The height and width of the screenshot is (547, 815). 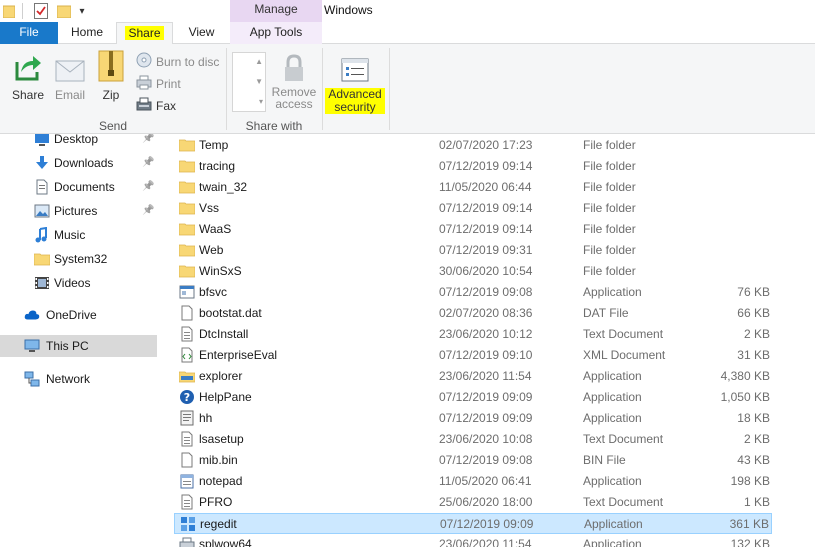 I want to click on desktop-icon, so click(x=42, y=140).